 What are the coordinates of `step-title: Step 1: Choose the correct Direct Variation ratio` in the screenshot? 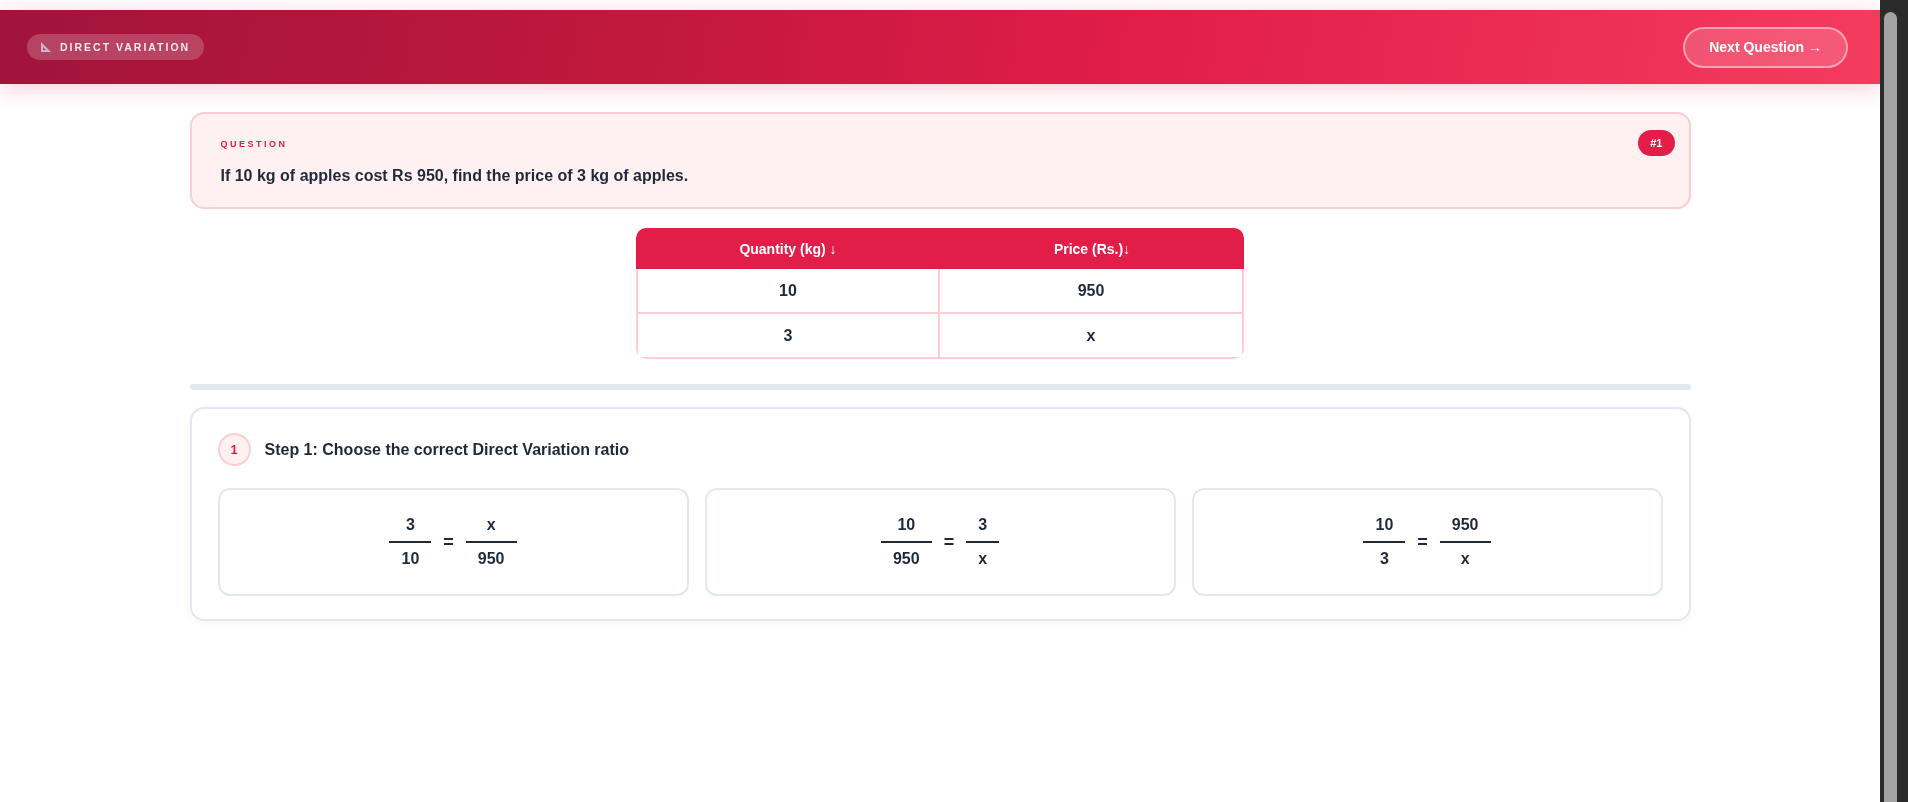 It's located at (447, 449).